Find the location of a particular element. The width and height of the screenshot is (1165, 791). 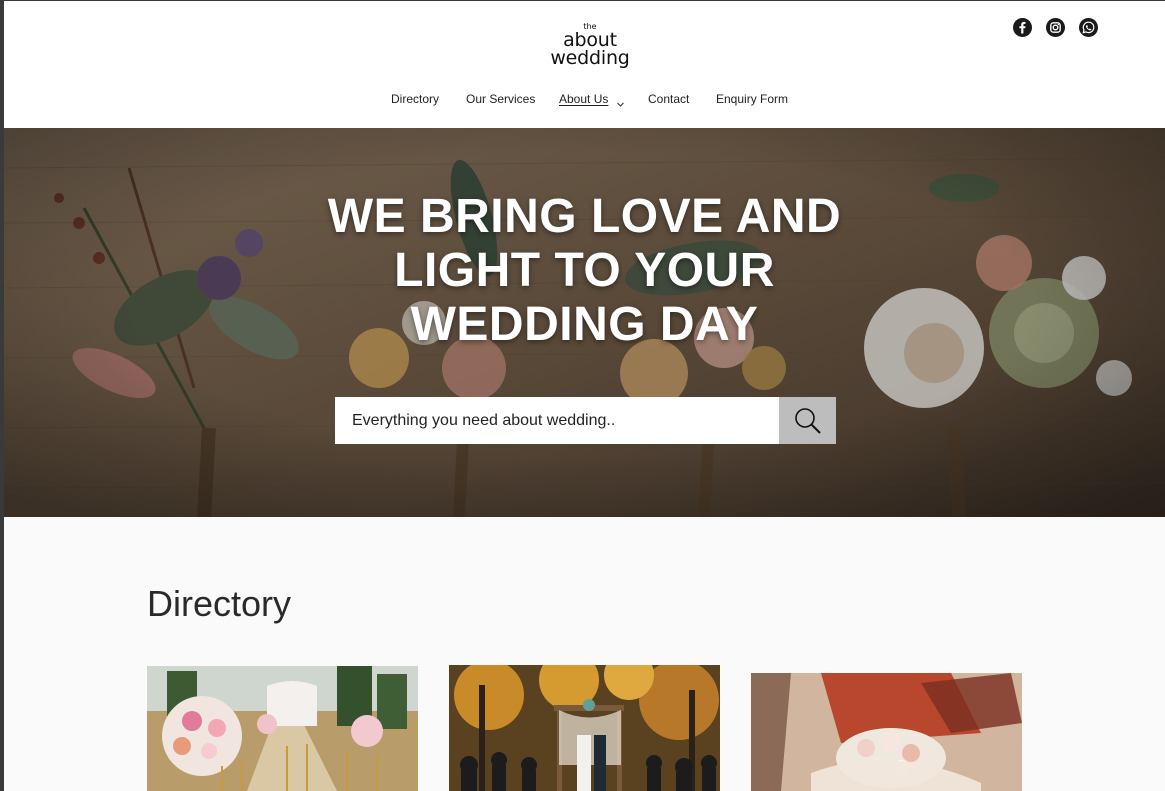

instagram-icon is located at coordinates (1055, 27).